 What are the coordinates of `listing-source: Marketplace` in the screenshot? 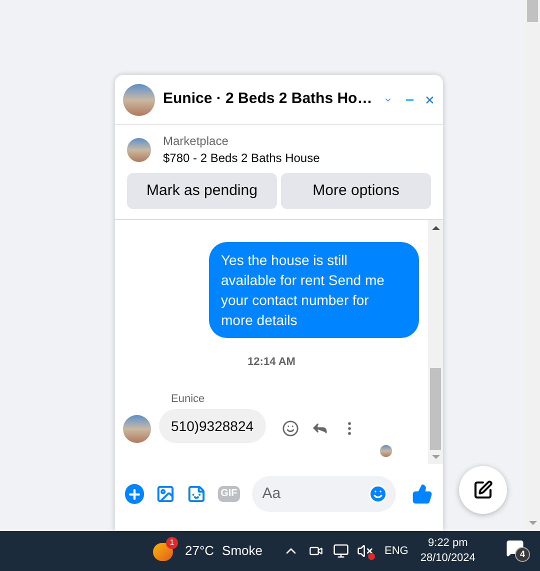 It's located at (196, 141).